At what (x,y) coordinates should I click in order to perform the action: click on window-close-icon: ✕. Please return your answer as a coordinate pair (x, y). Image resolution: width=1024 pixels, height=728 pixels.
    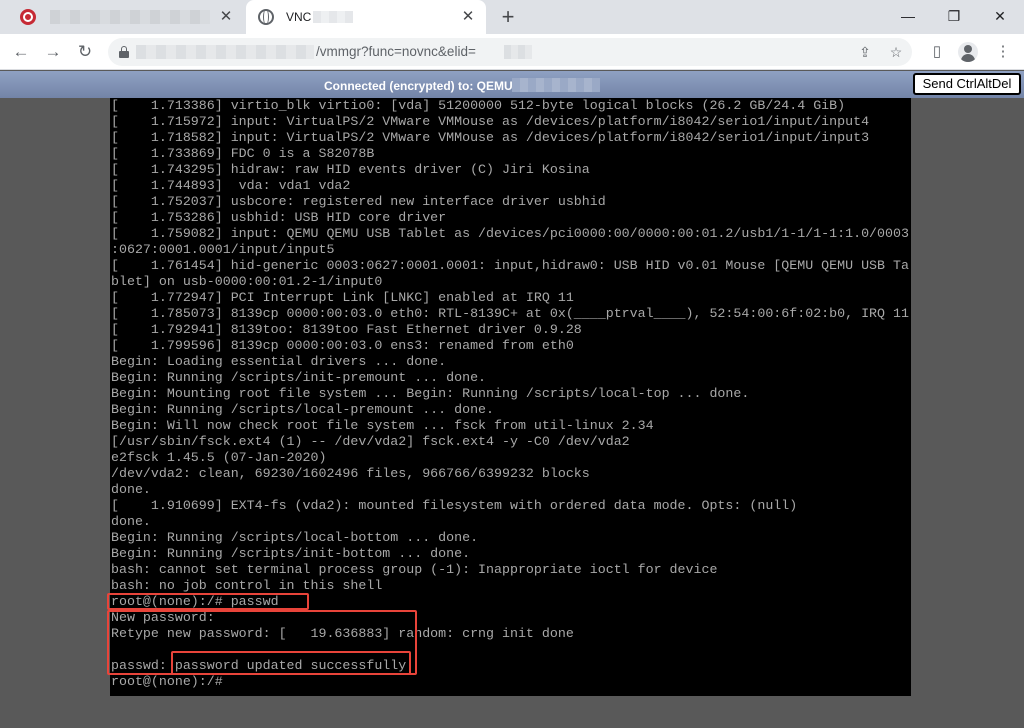
    Looking at the image, I should click on (1000, 16).